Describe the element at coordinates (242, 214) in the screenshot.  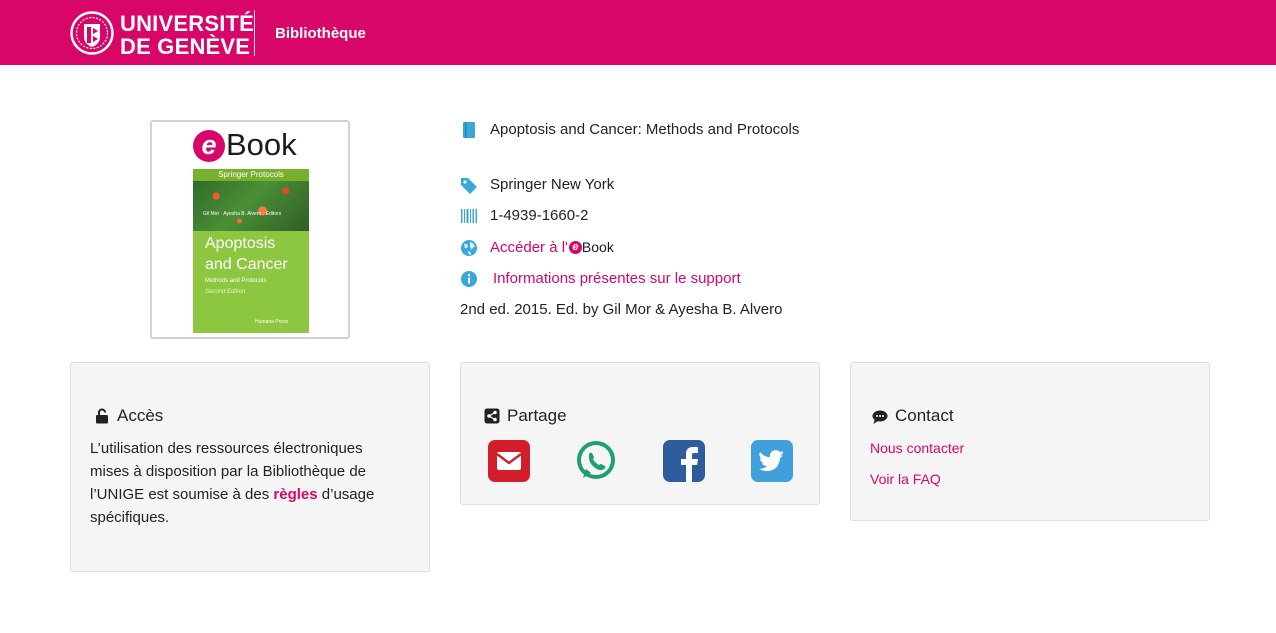
I see `book-cover-authors: Gil Mor · Ayesha B. Alvero · Editors` at that location.